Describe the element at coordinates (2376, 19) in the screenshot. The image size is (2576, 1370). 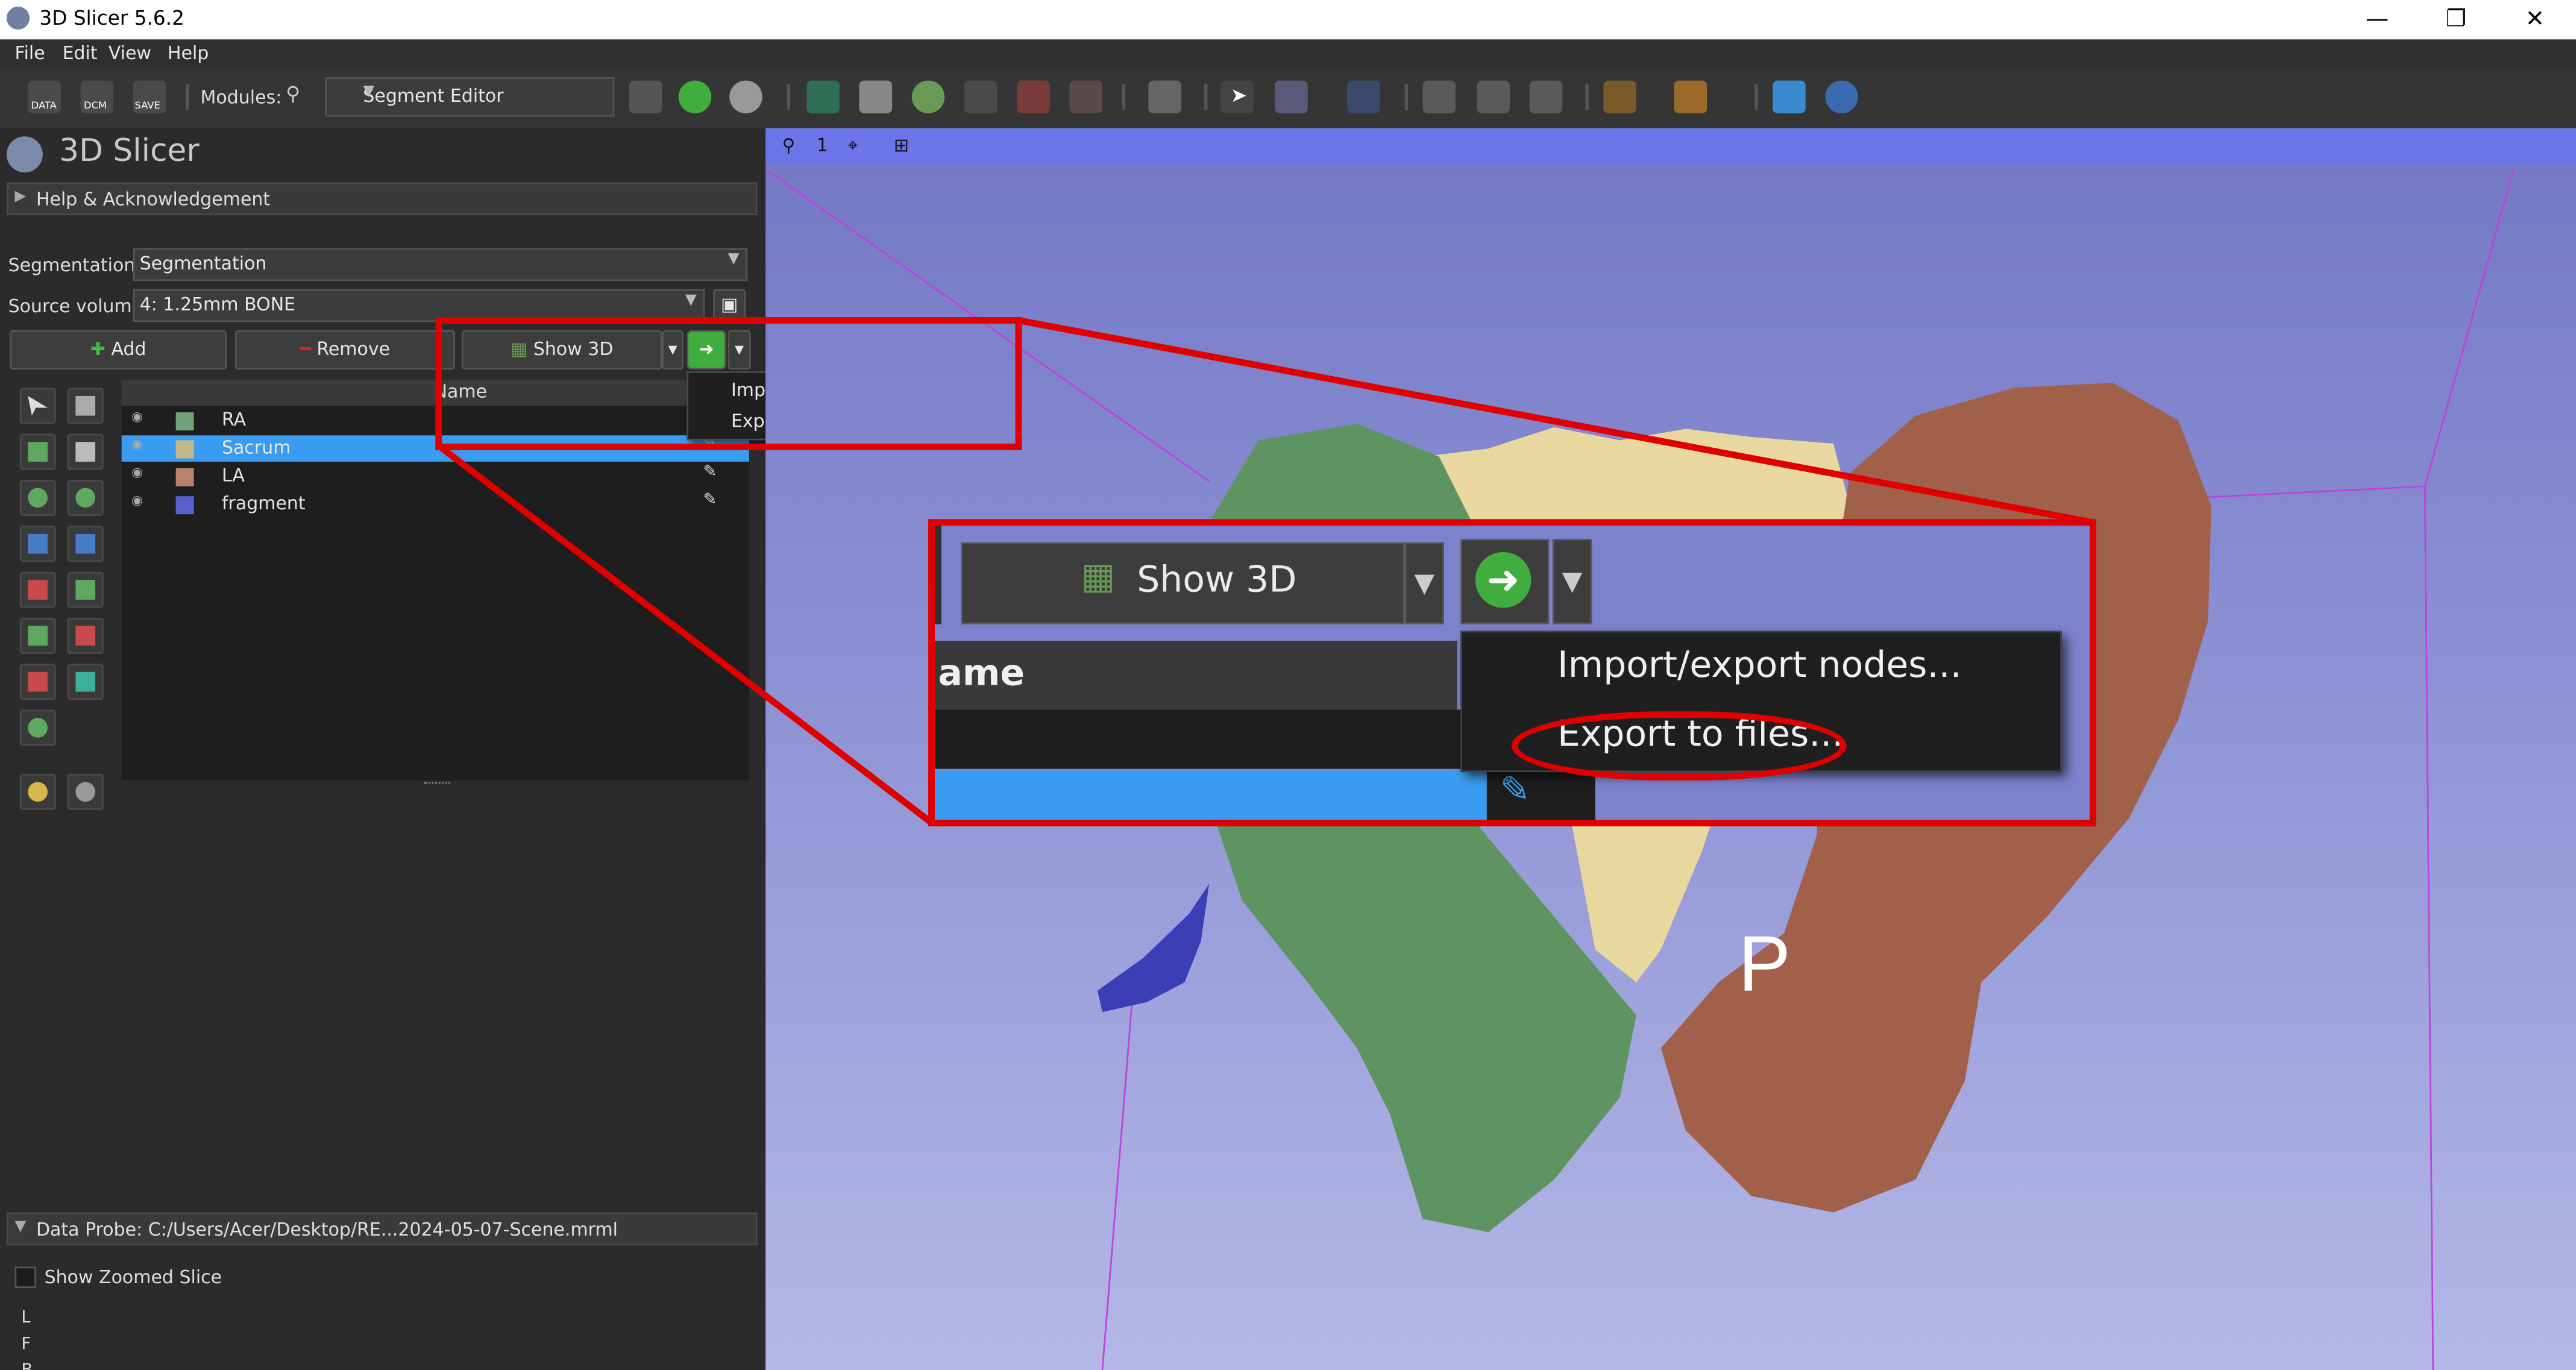
I see `minimize-button: —` at that location.